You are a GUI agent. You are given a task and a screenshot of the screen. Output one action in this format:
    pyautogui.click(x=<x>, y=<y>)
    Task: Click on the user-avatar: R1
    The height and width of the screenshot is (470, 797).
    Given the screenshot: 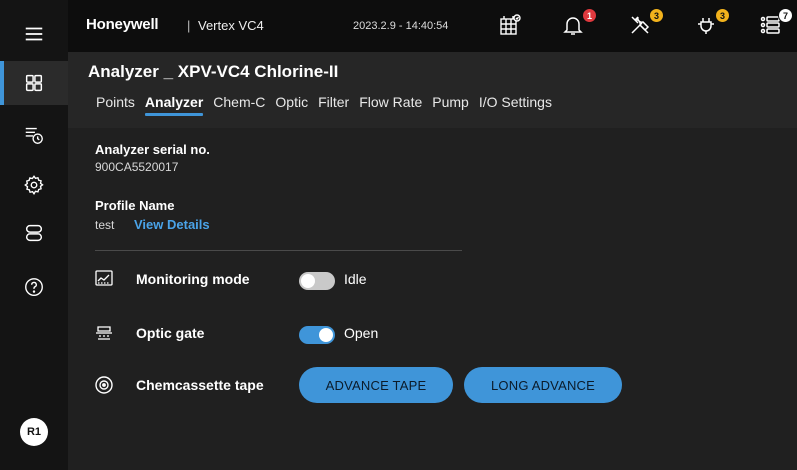 What is the action you would take?
    pyautogui.click(x=34, y=432)
    